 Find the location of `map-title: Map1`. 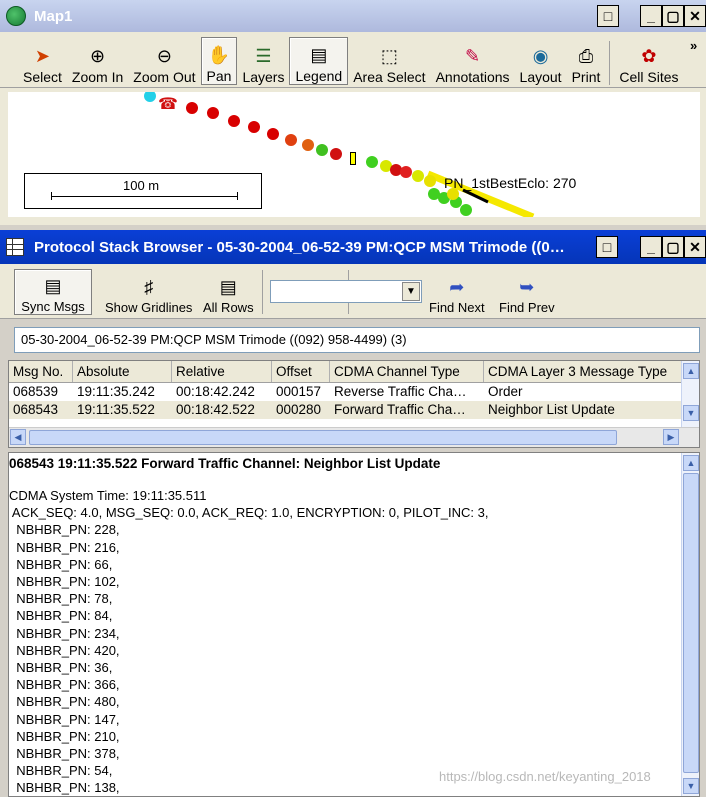

map-title: Map1 is located at coordinates (53, 16).